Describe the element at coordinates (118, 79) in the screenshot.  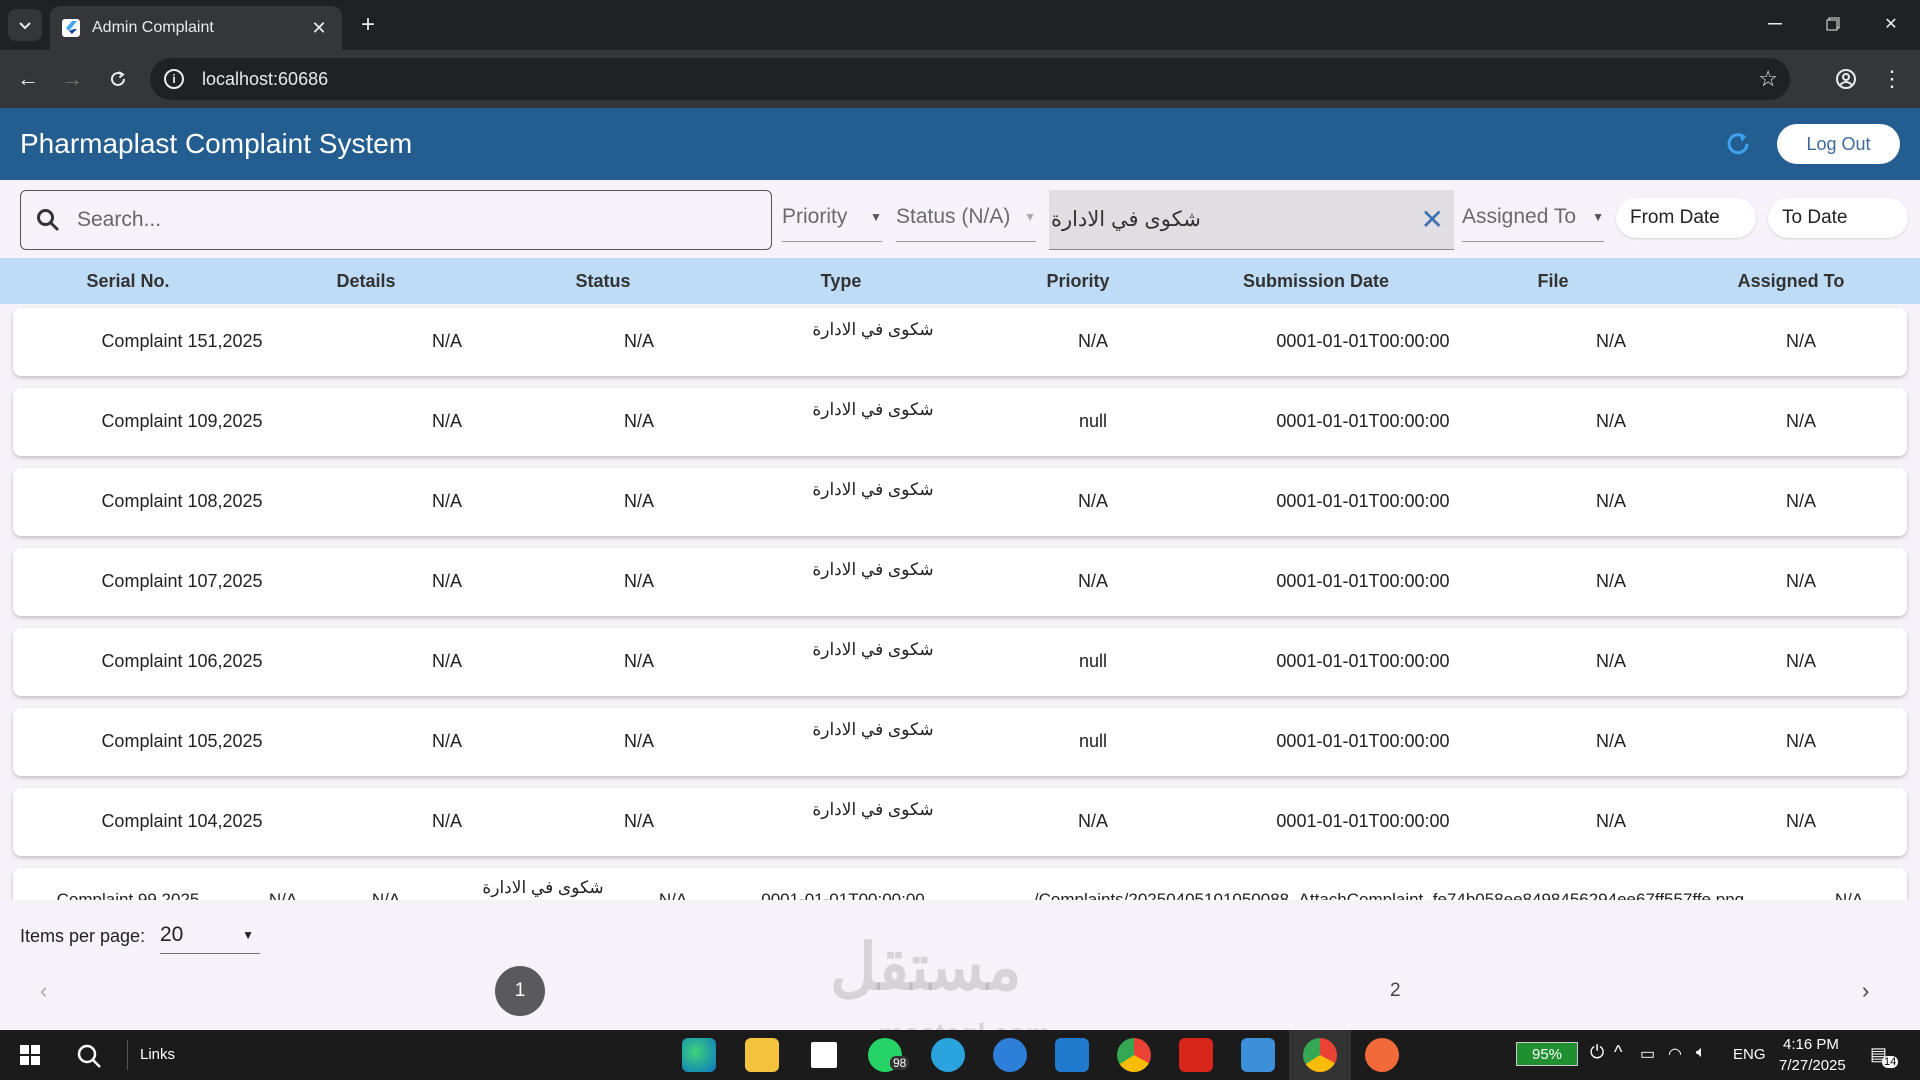
I see `reload-icon` at that location.